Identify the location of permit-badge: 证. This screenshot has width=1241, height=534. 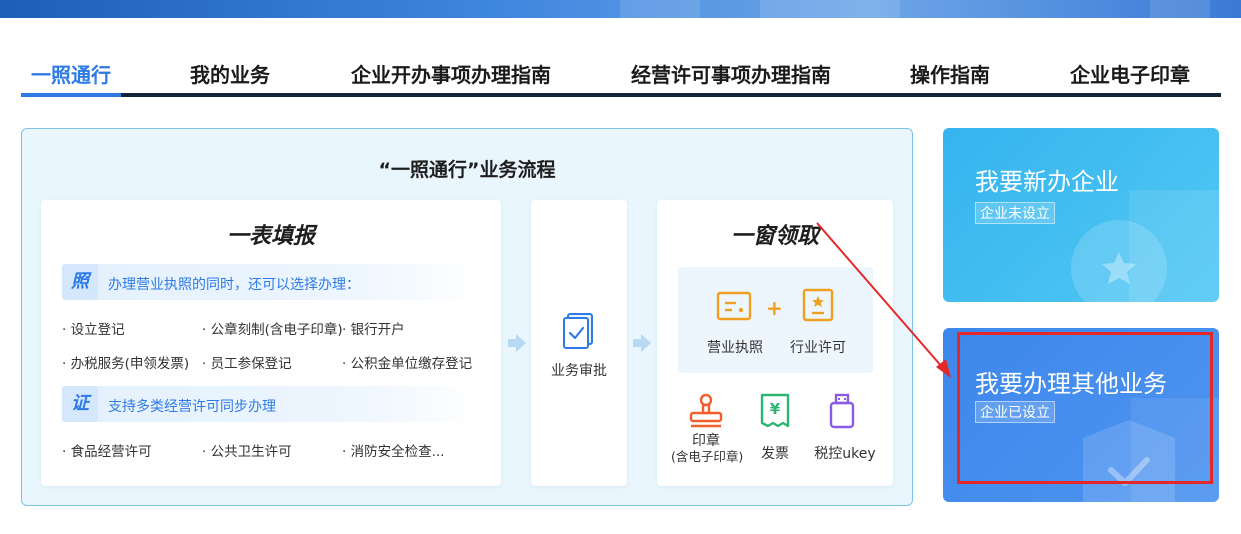
(80, 404).